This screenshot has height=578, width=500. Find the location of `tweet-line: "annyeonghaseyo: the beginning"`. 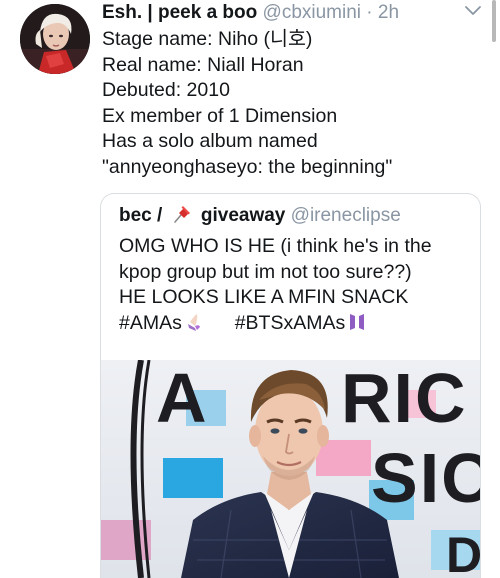

tweet-line: "annyeonghaseyo: the beginning" is located at coordinates (247, 166).